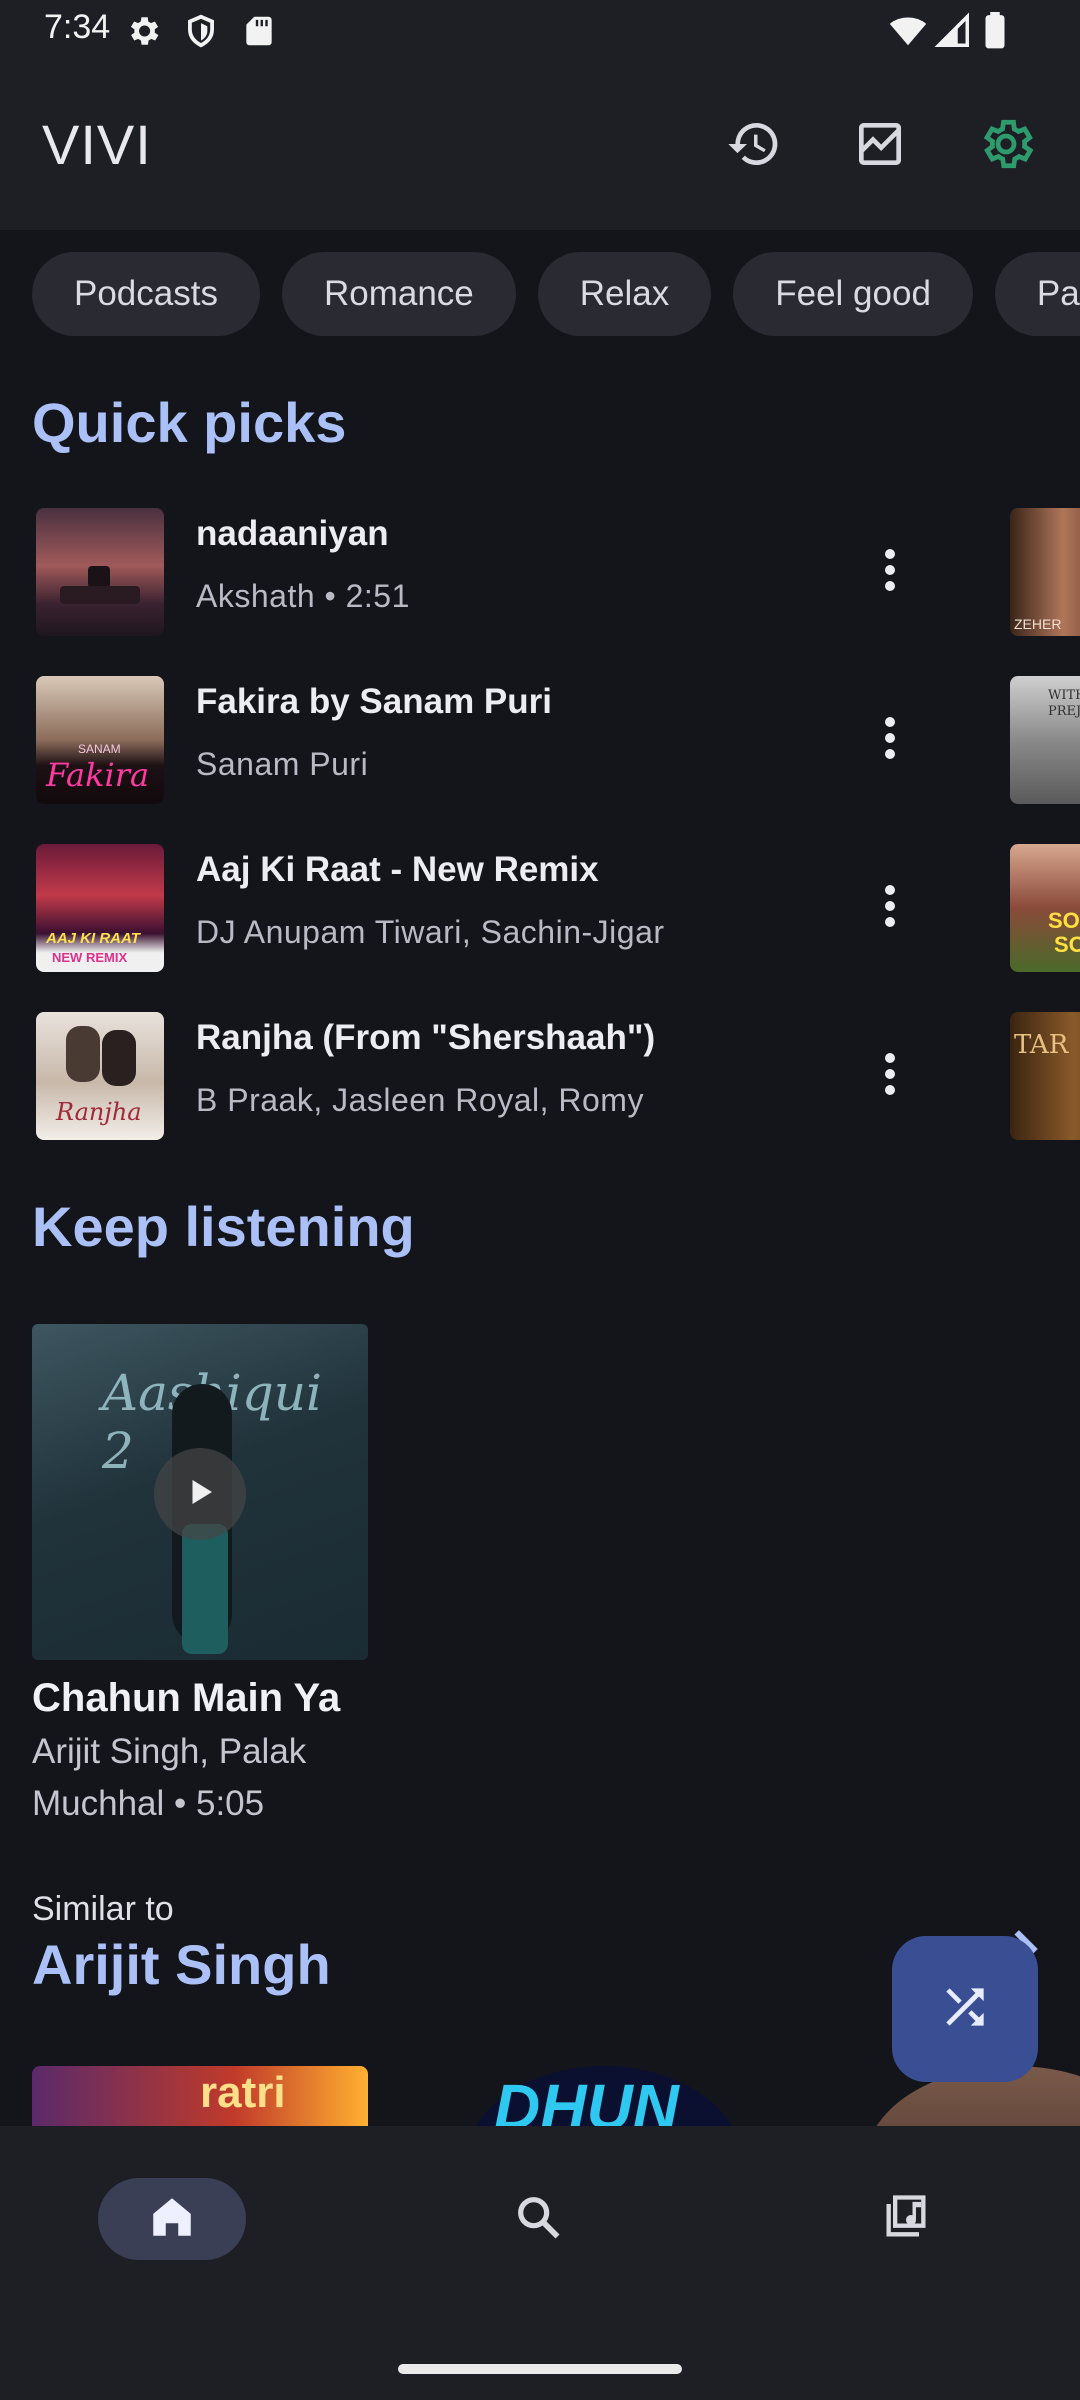 This screenshot has height=2400, width=1080. I want to click on thumb-text: AAJ KI RAAT, so click(93, 938).